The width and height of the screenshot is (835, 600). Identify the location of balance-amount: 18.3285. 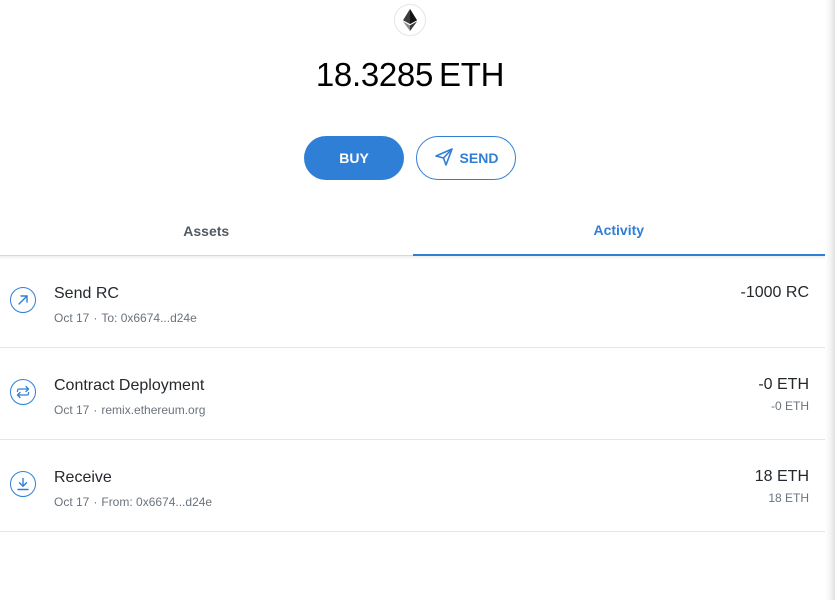
(374, 74).